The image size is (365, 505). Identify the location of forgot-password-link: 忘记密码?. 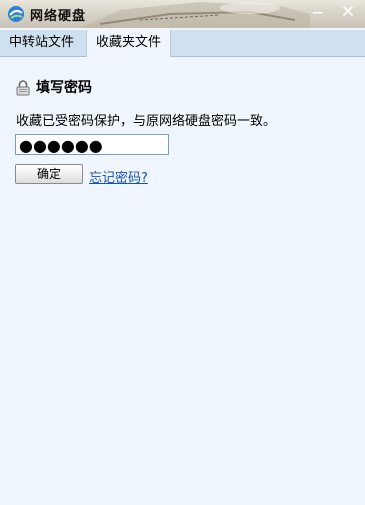
(118, 176).